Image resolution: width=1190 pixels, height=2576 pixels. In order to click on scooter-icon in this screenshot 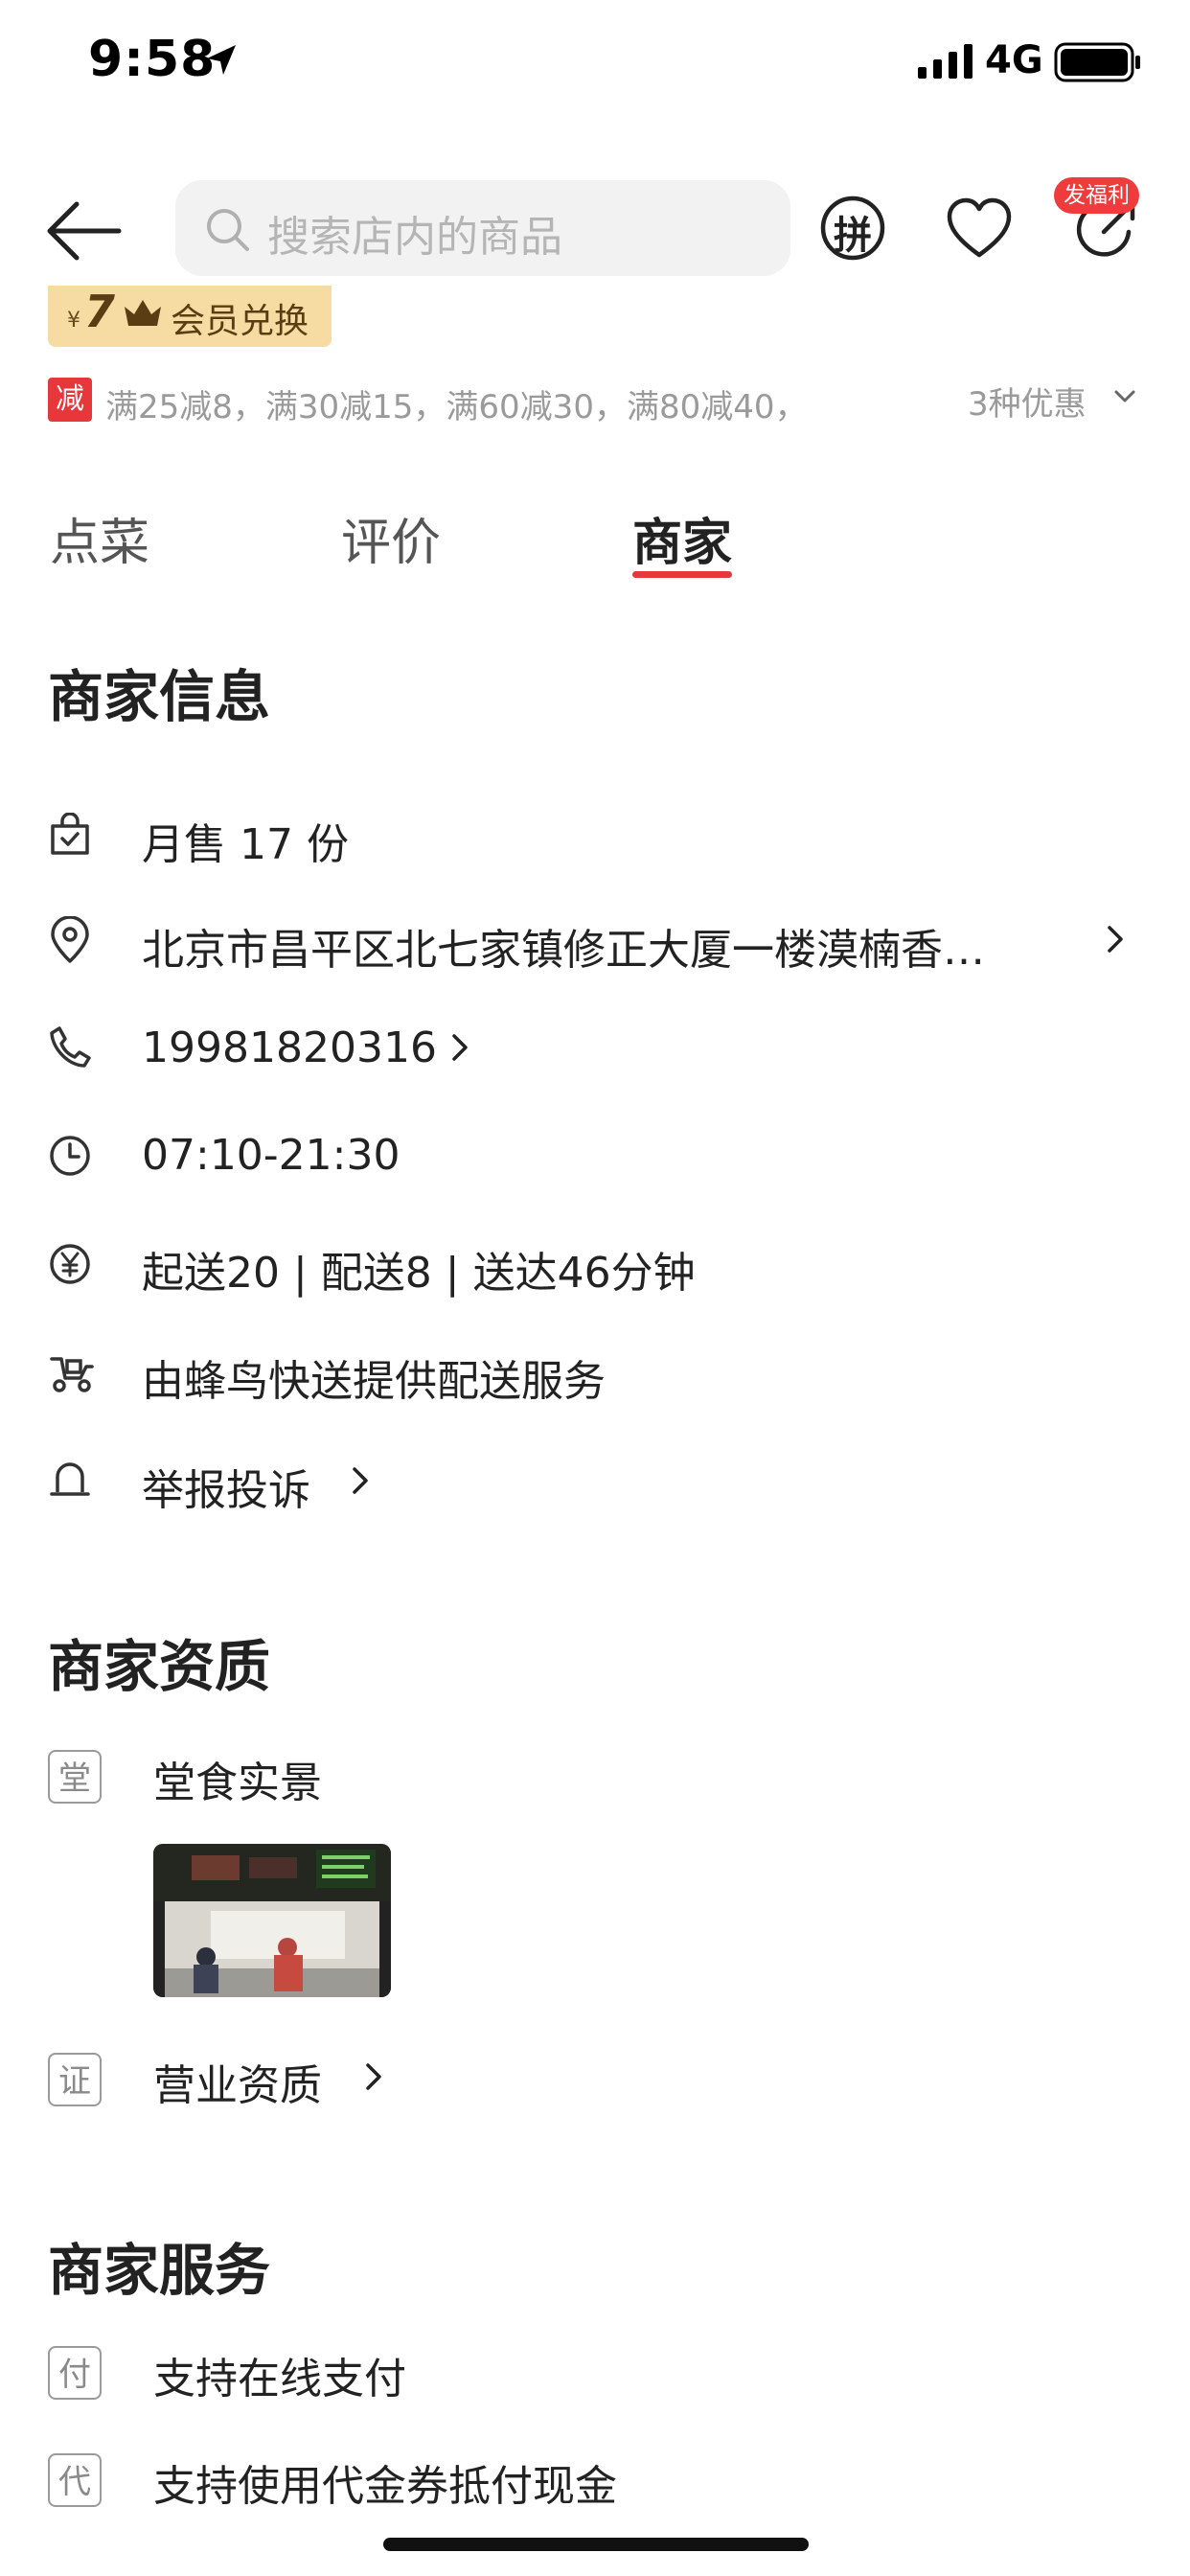, I will do `click(71, 1371)`.